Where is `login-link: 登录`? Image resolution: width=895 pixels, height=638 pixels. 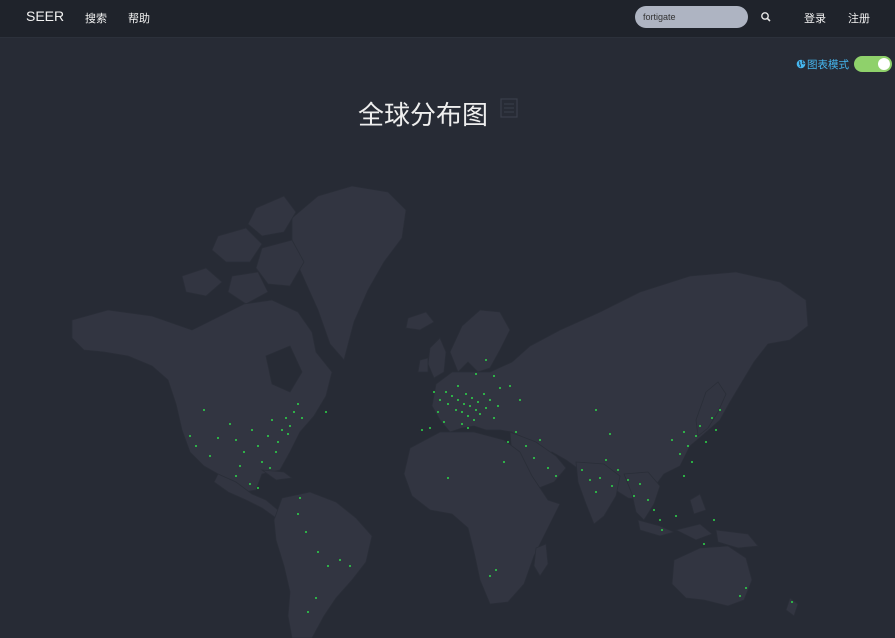 login-link: 登录 is located at coordinates (815, 18).